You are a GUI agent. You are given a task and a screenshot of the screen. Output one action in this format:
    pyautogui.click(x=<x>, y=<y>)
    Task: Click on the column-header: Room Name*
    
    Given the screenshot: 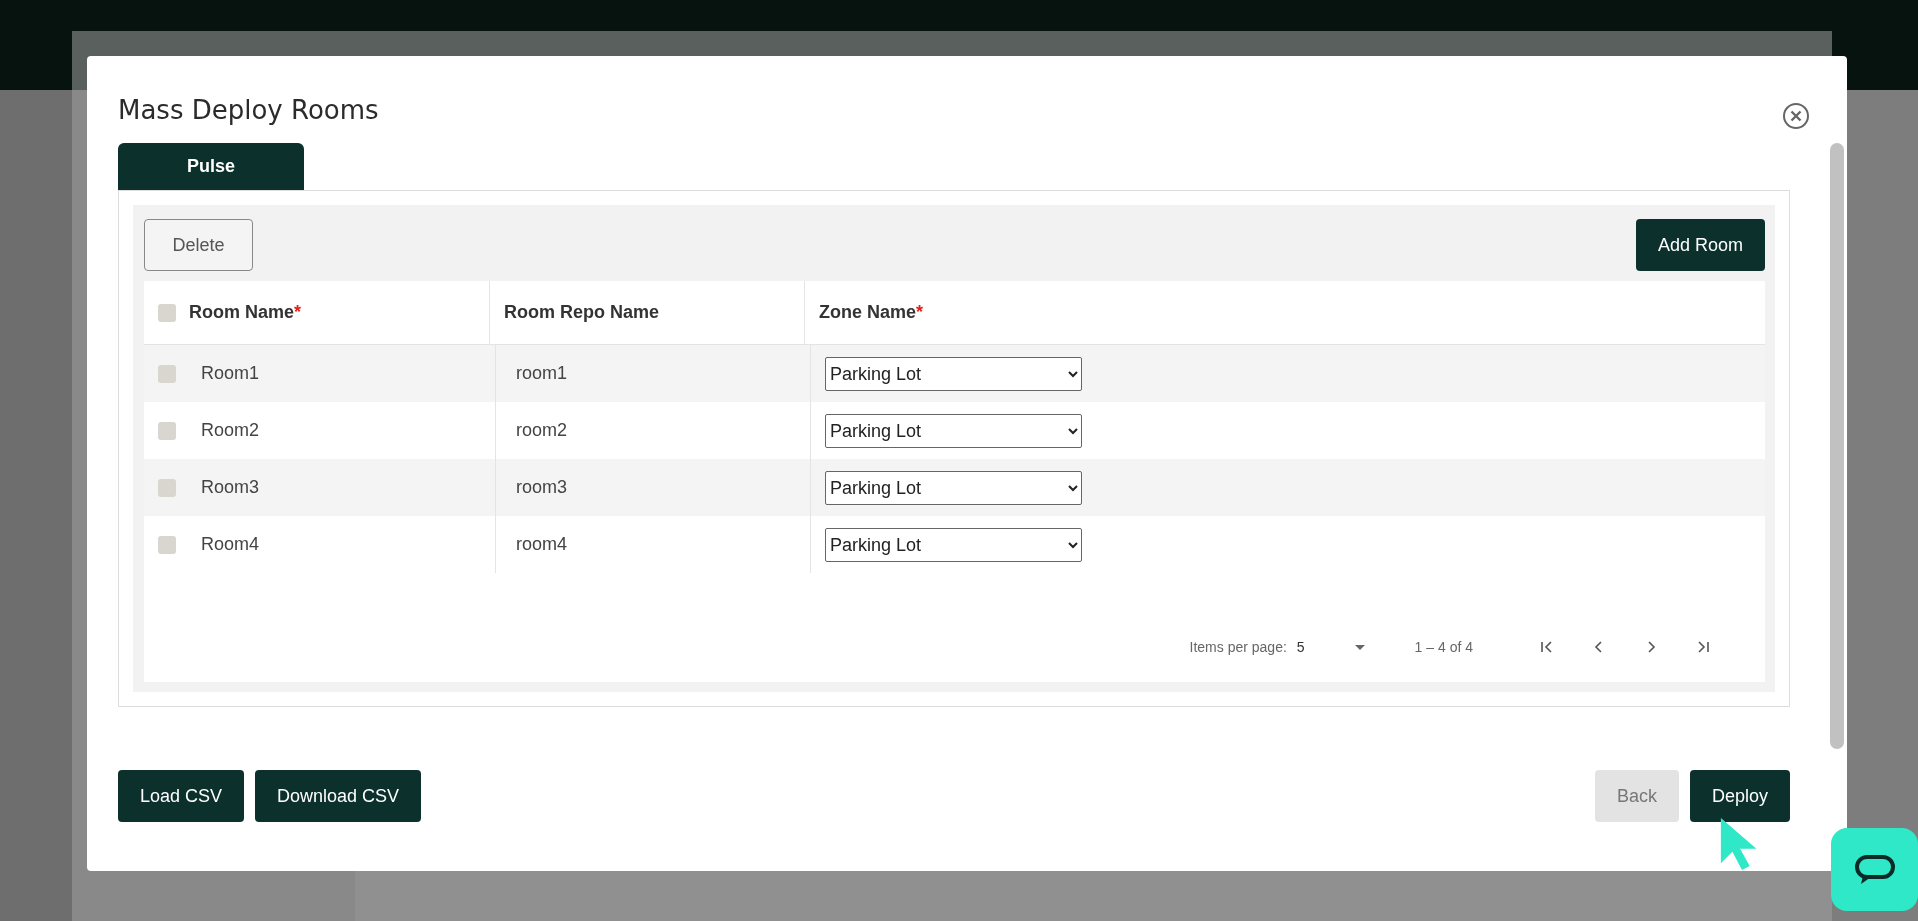 What is the action you would take?
    pyautogui.click(x=245, y=312)
    